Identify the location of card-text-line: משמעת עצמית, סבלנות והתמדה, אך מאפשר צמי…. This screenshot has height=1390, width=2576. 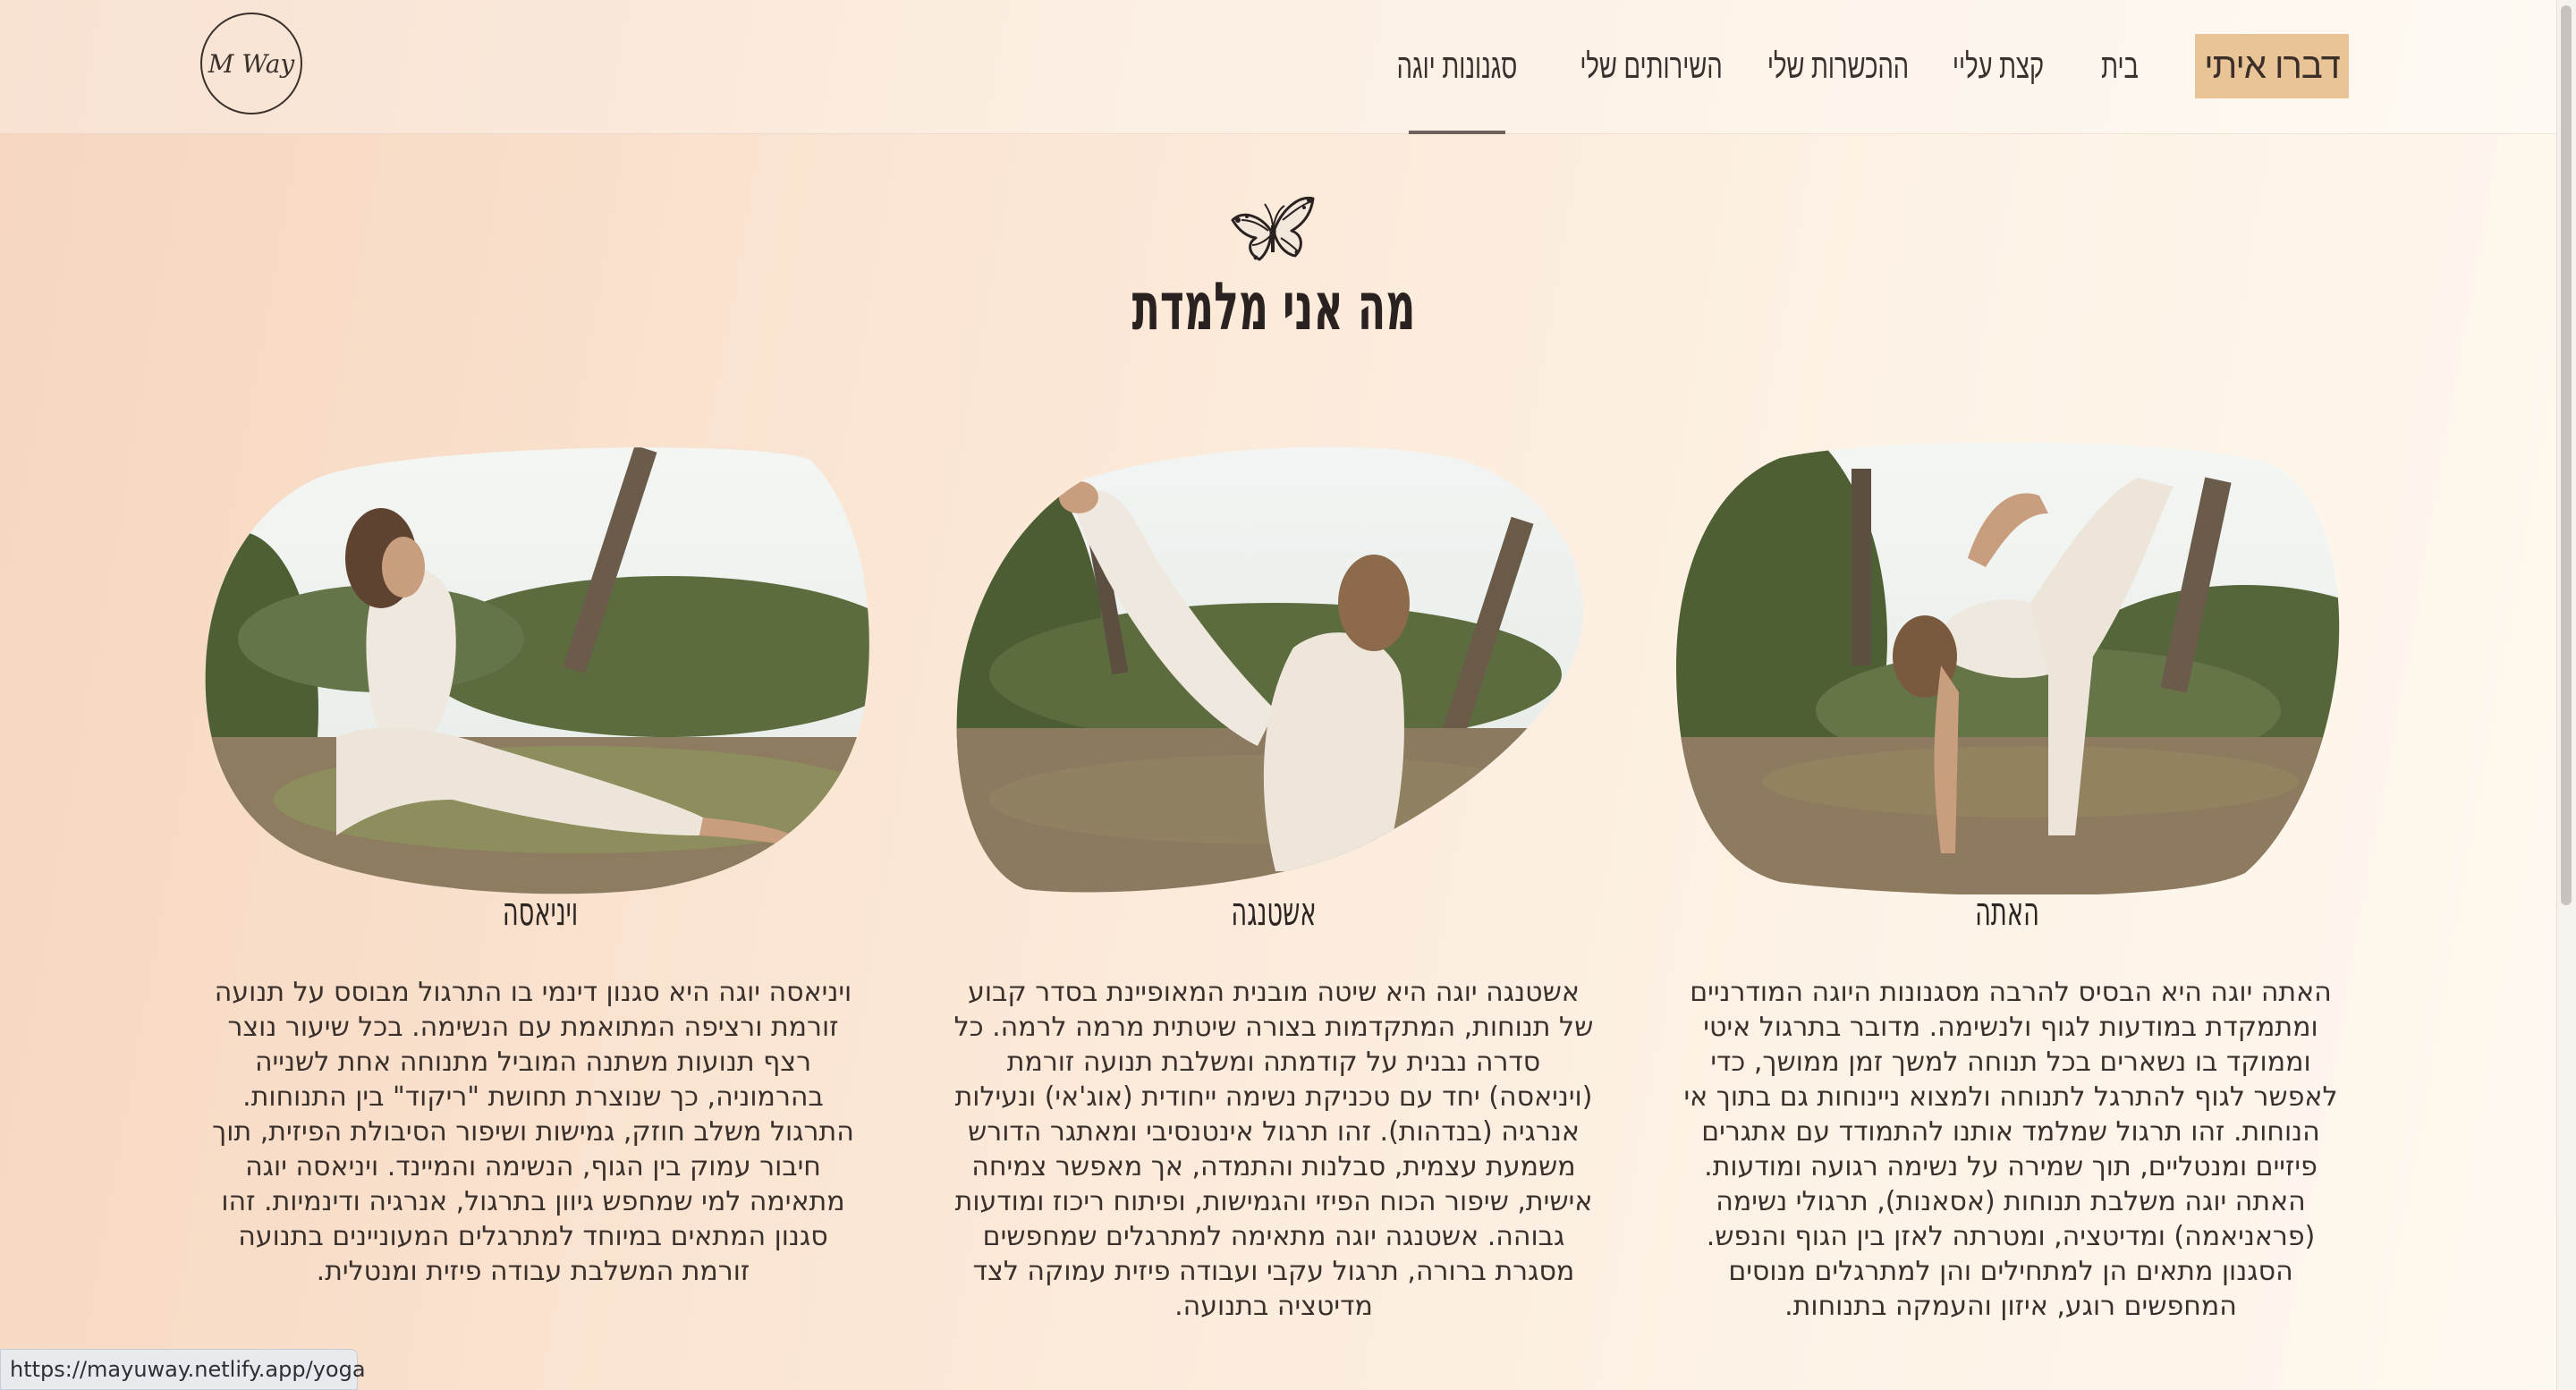
(1273, 1166).